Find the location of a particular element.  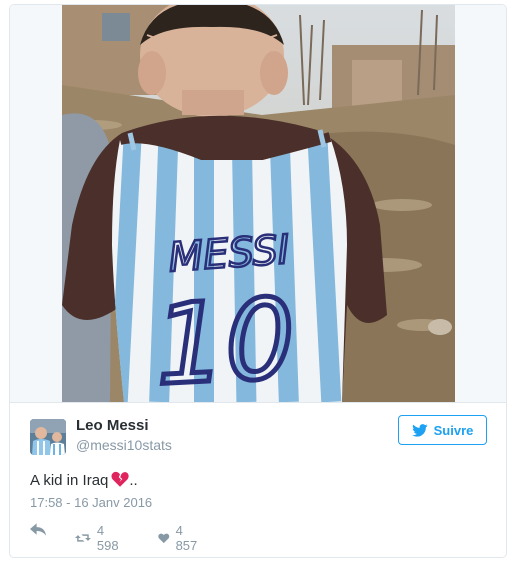

retweet-count: 4 598 is located at coordinates (107, 538).